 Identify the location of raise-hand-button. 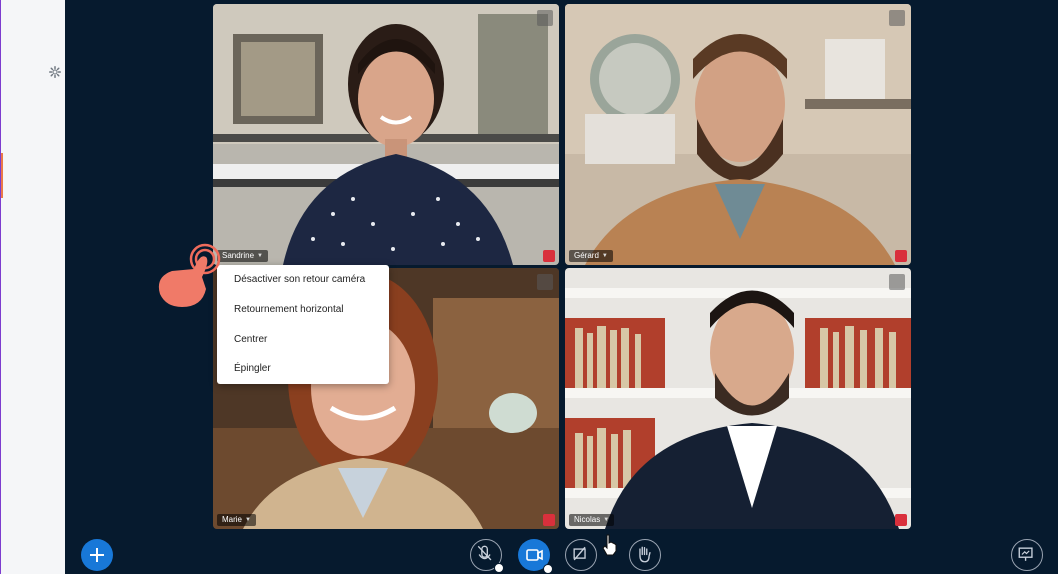
(645, 555).